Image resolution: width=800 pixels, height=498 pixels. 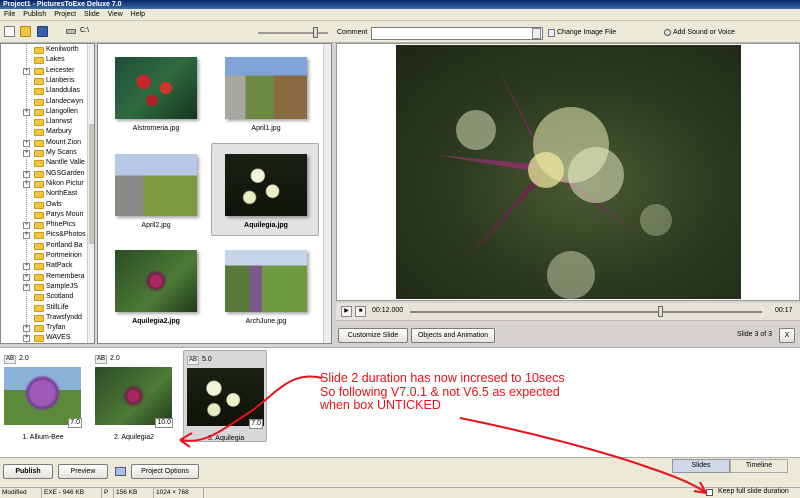 I want to click on tree-folder: + Tryfan, so click(x=47, y=328).